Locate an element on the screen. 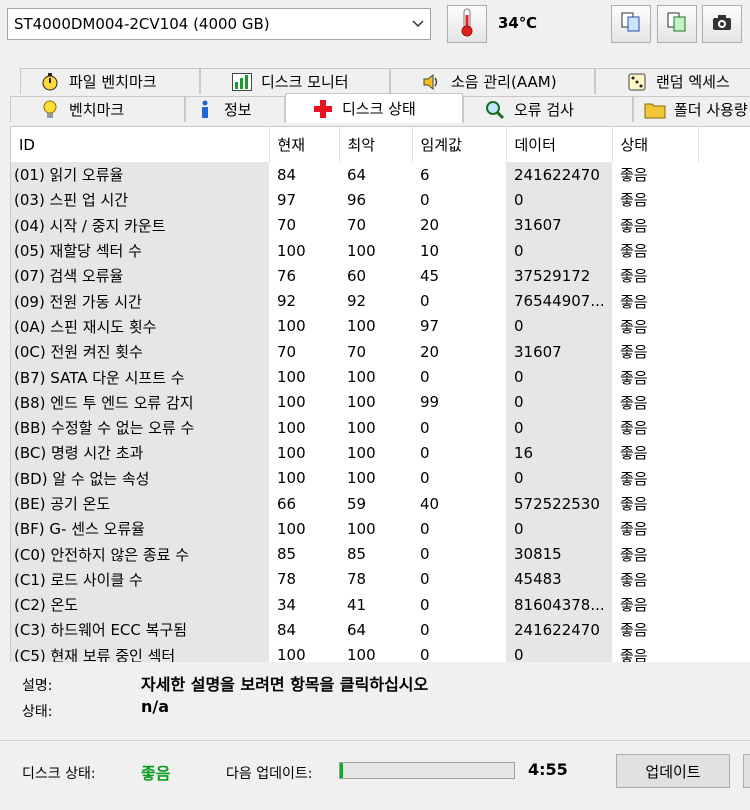  status-label: 상태: is located at coordinates (37, 712).